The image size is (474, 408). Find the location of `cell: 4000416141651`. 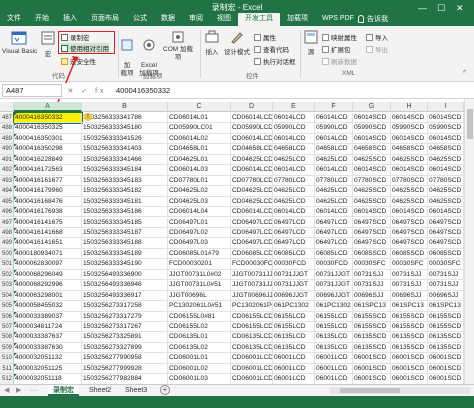

cell: 4000416141651 is located at coordinates (48, 243).